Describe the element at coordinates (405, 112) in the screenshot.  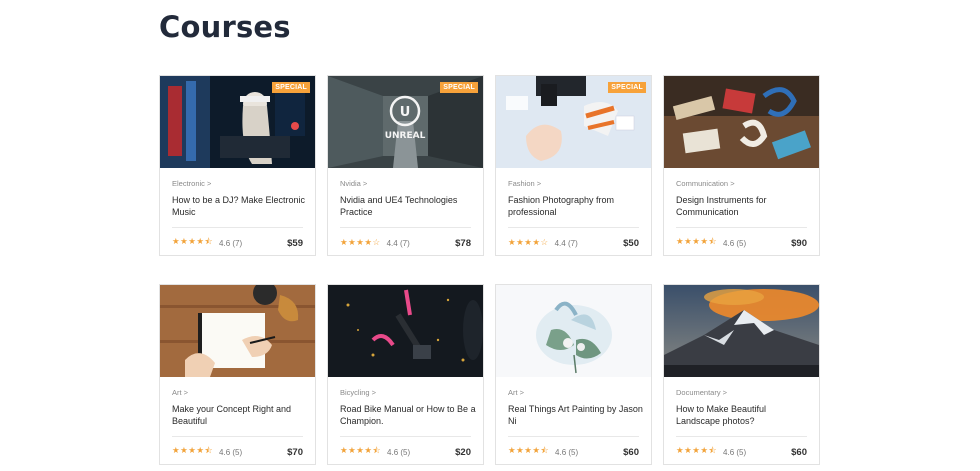
I see `svg-text: U` at that location.